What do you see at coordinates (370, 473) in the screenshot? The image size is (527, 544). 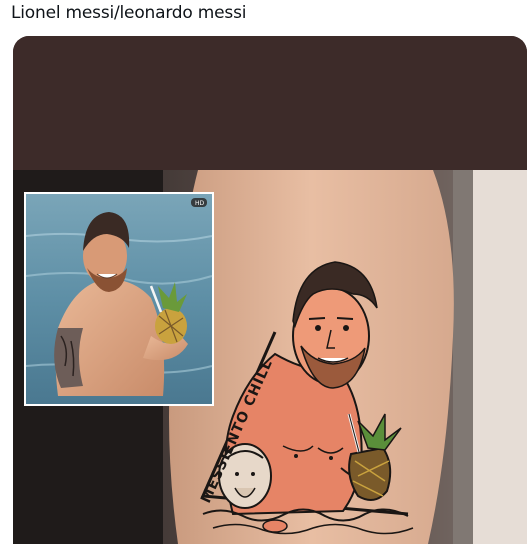 I see `tattoo-pineapple` at bounding box center [370, 473].